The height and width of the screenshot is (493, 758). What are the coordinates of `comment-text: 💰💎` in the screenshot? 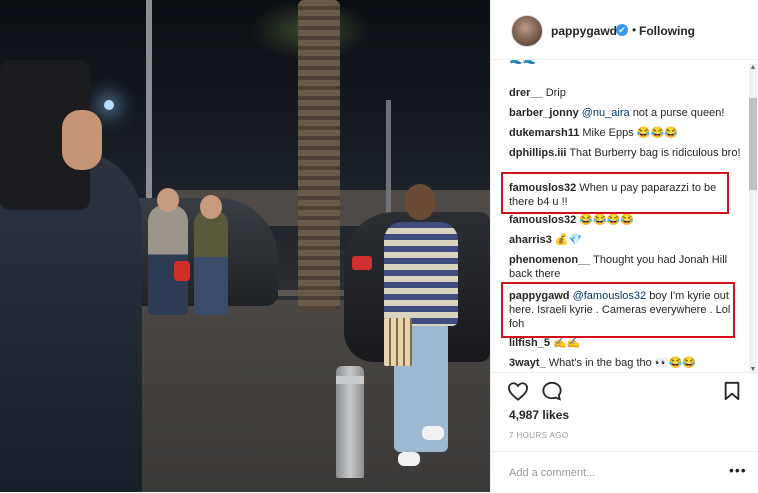 It's located at (568, 240).